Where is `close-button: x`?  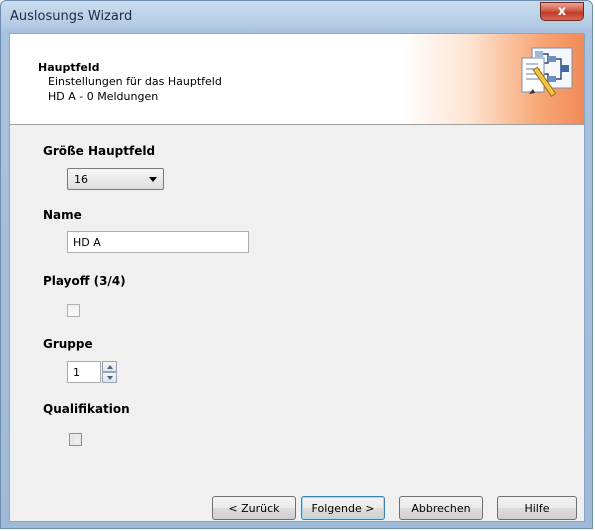 close-button: x is located at coordinates (562, 11).